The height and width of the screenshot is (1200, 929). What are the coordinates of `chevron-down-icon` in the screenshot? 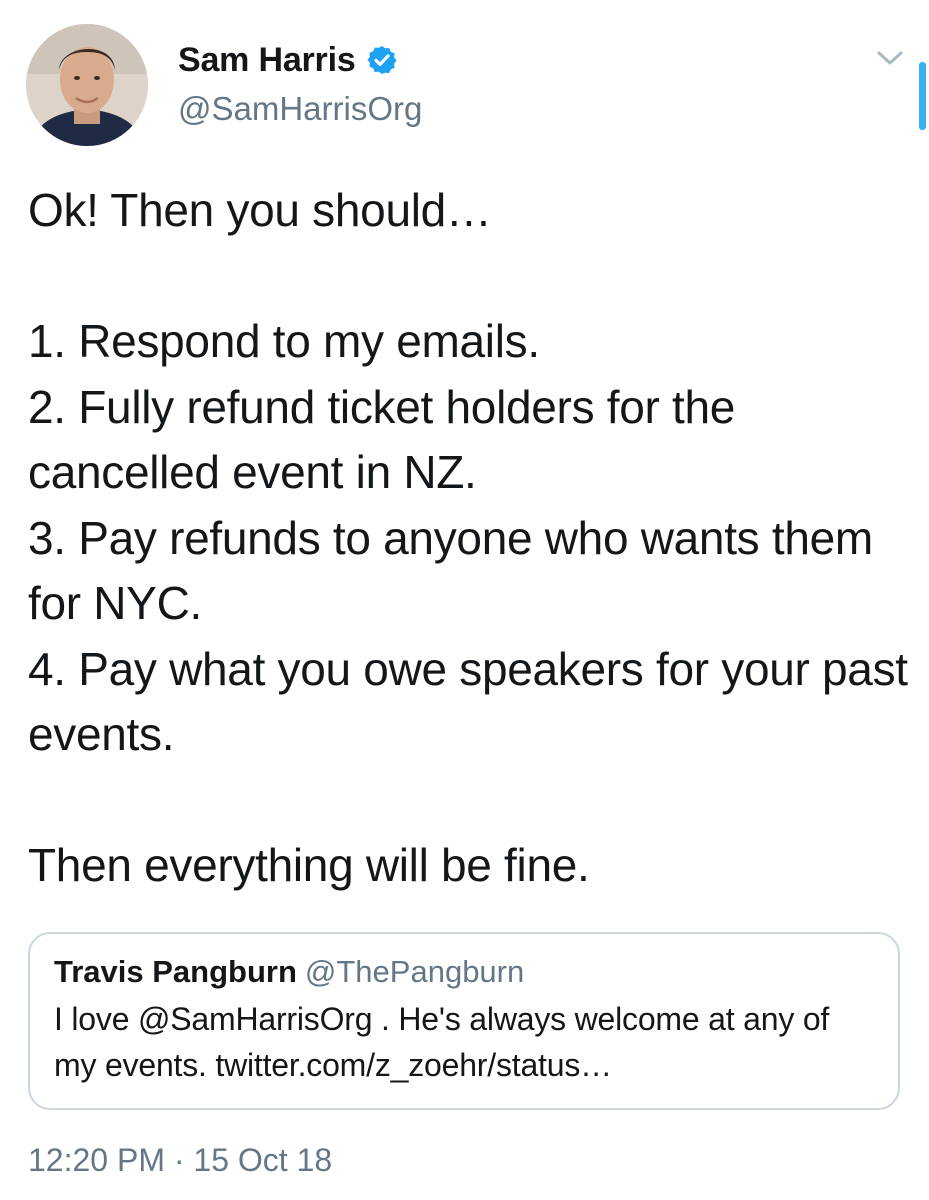 It's located at (890, 58).